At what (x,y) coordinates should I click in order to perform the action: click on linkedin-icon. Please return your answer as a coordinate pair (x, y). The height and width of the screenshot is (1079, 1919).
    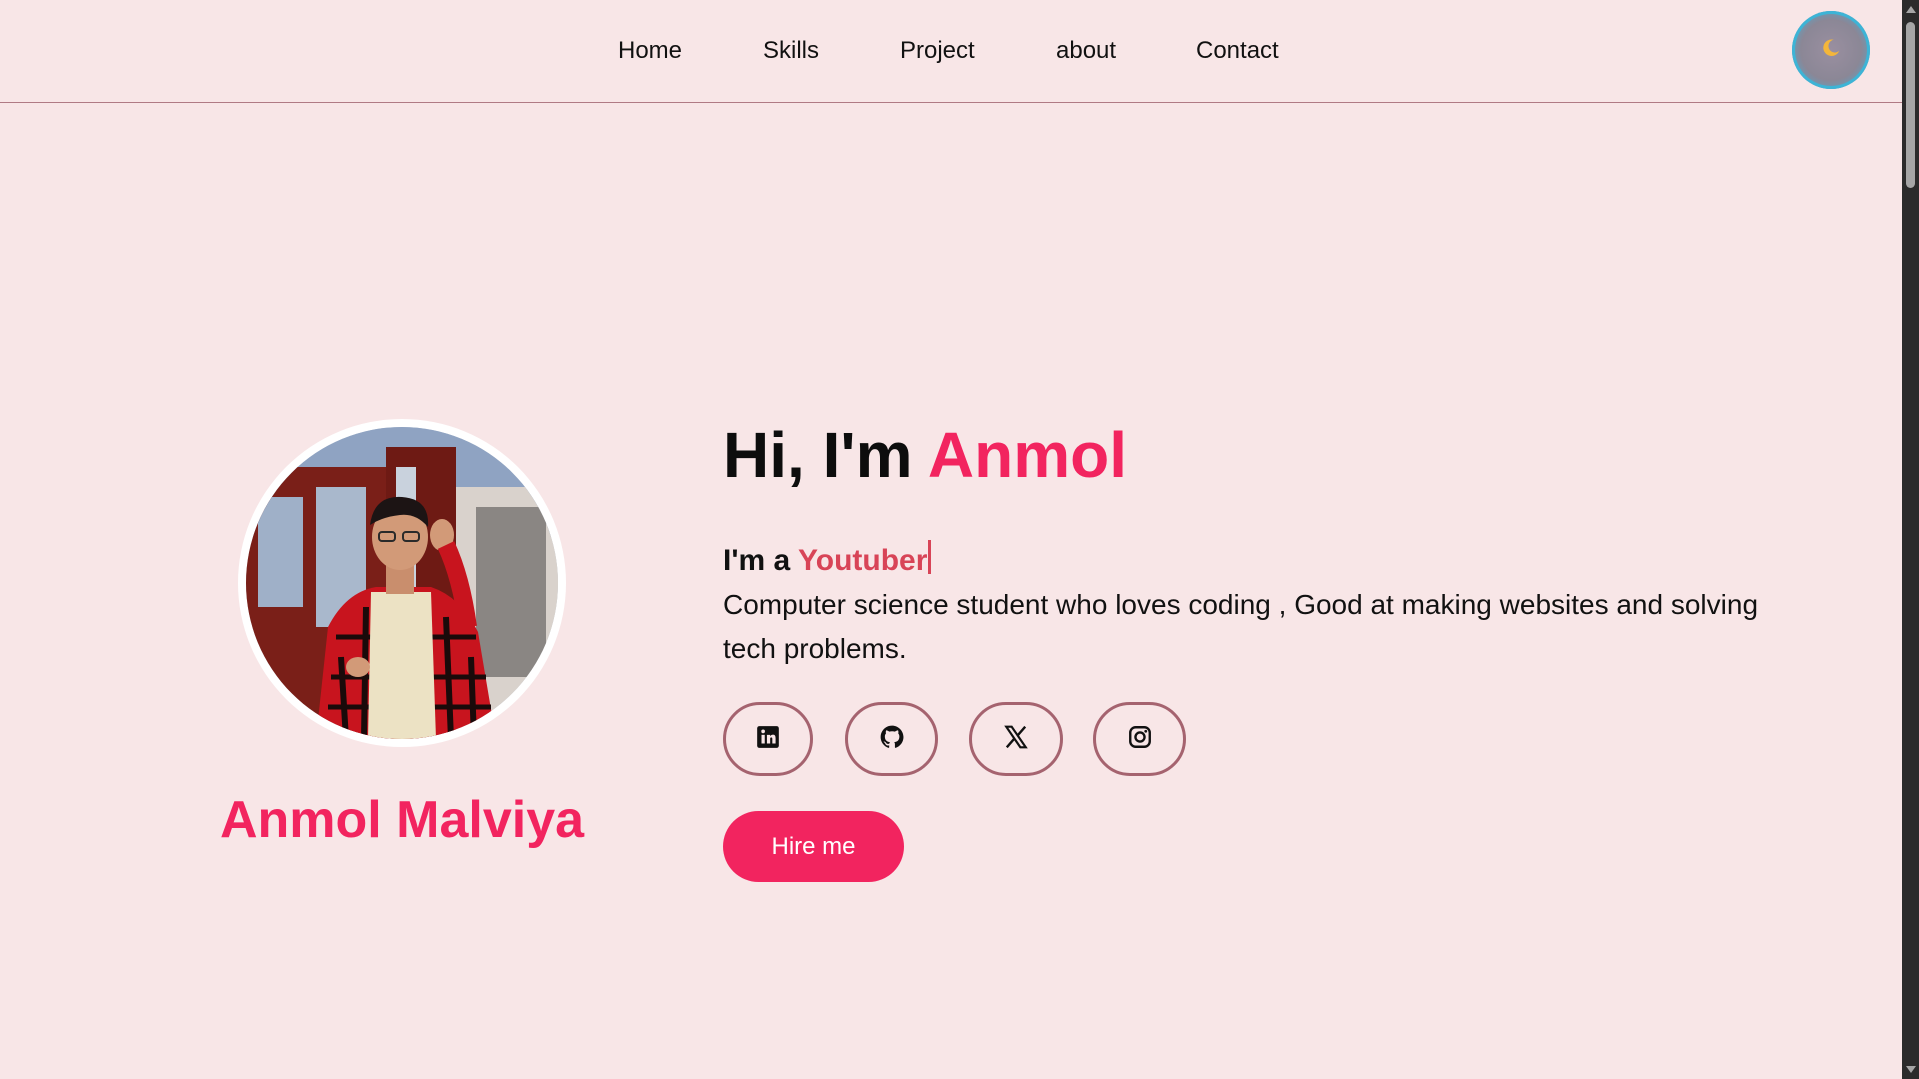
    Looking at the image, I should click on (768, 739).